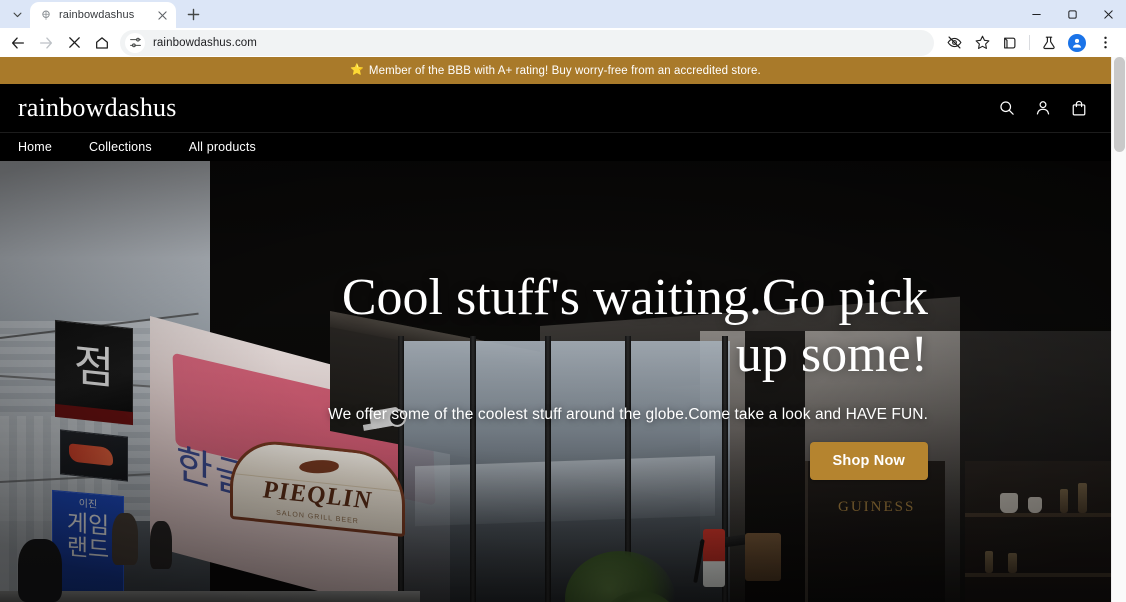 This screenshot has height=602, width=1126. I want to click on toolbar-actions, so click(1029, 43).